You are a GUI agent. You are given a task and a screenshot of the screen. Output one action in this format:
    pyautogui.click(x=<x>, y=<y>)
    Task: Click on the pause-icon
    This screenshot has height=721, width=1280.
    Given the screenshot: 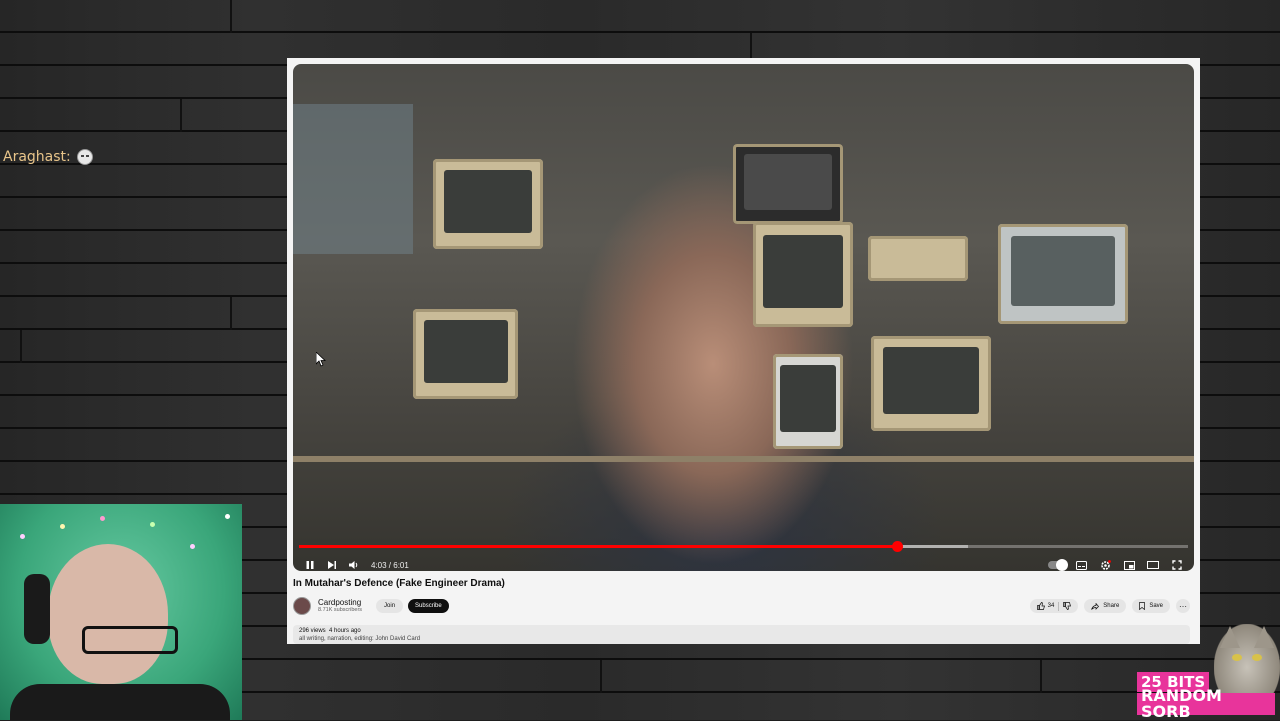 What is the action you would take?
    pyautogui.click(x=310, y=562)
    